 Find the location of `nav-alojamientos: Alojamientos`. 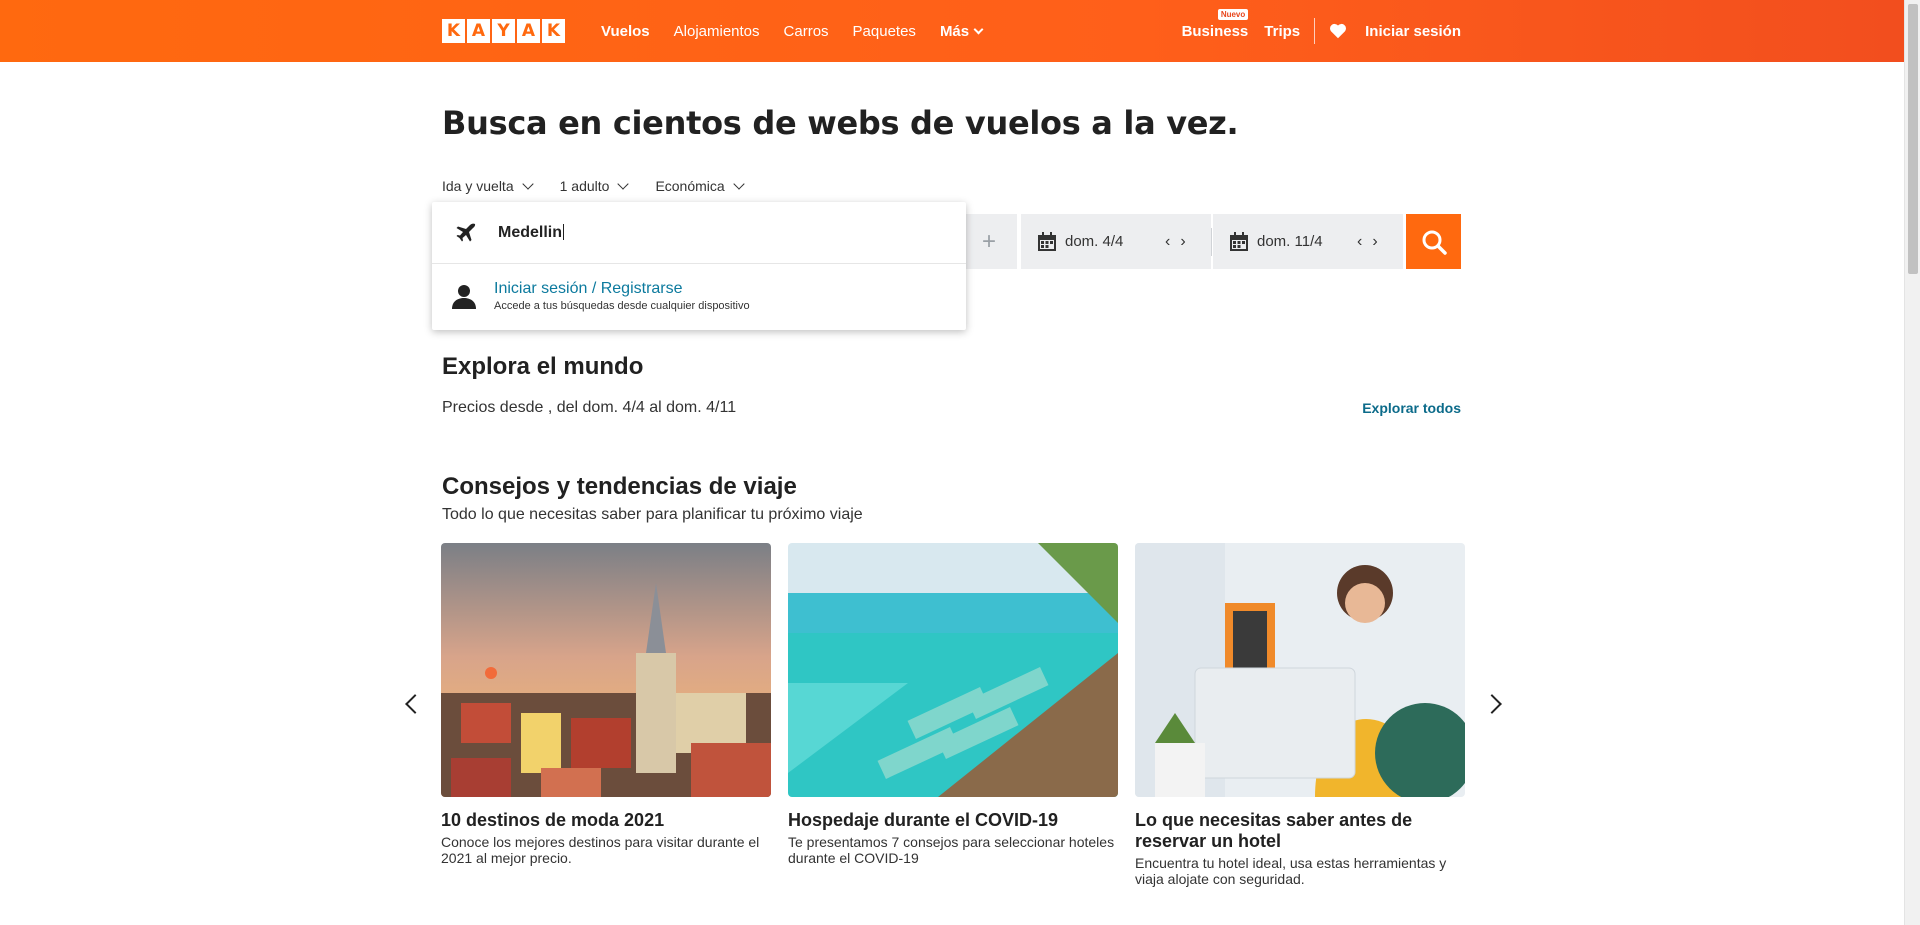

nav-alojamientos: Alojamientos is located at coordinates (717, 31).